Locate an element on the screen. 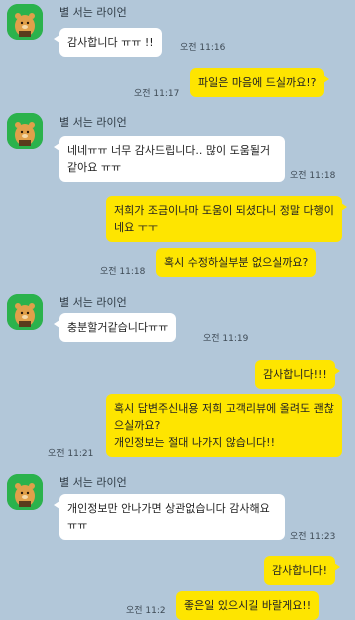 This screenshot has height=620, width=355. message-time: 오전 11:19 is located at coordinates (226, 339).